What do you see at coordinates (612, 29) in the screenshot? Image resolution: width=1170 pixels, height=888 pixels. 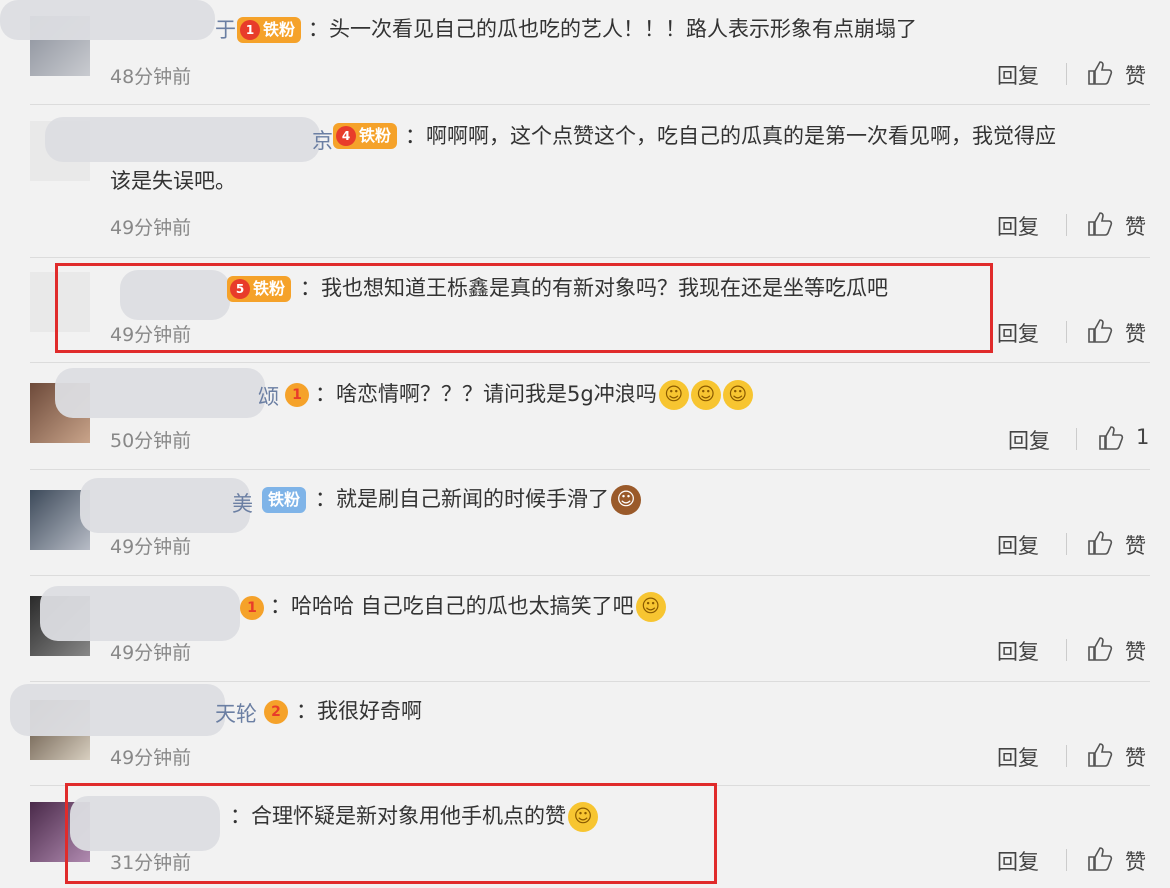 I see `comment-text: ：头一次看见自己的瓜也吃的艺人！！！路人表示形象有点崩塌了` at bounding box center [612, 29].